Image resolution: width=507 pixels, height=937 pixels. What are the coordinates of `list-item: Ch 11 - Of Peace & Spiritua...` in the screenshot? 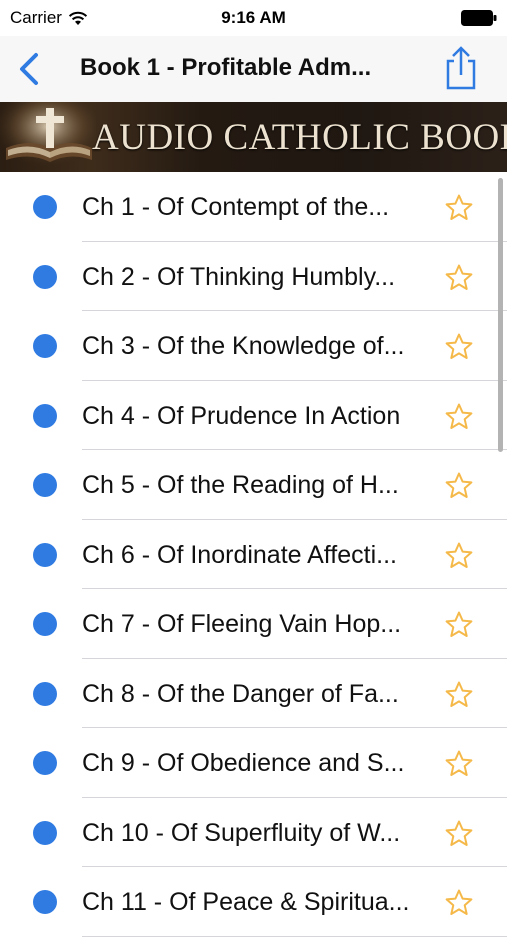 It's located at (253, 902).